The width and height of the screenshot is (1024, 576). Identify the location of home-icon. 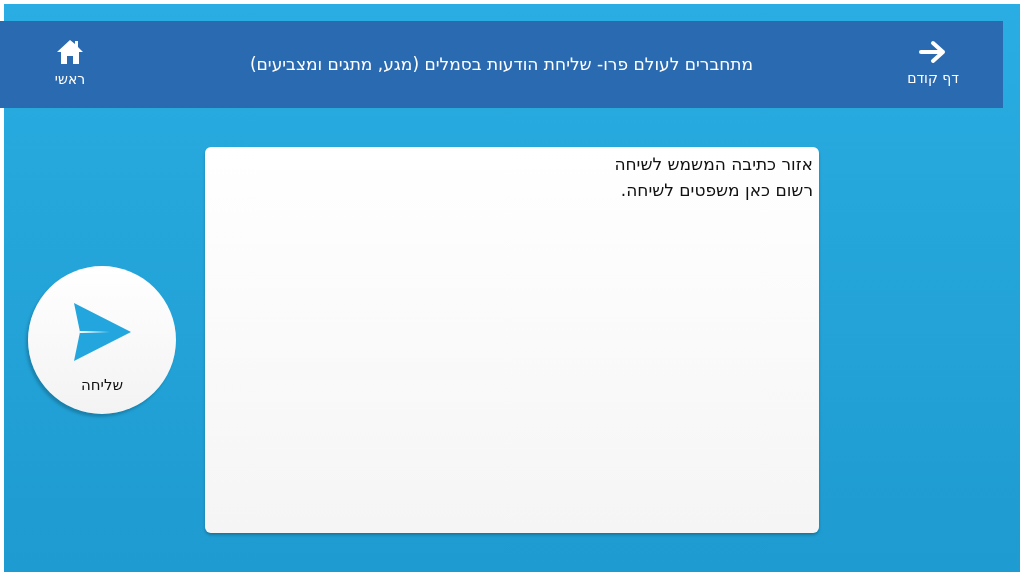
(70, 52).